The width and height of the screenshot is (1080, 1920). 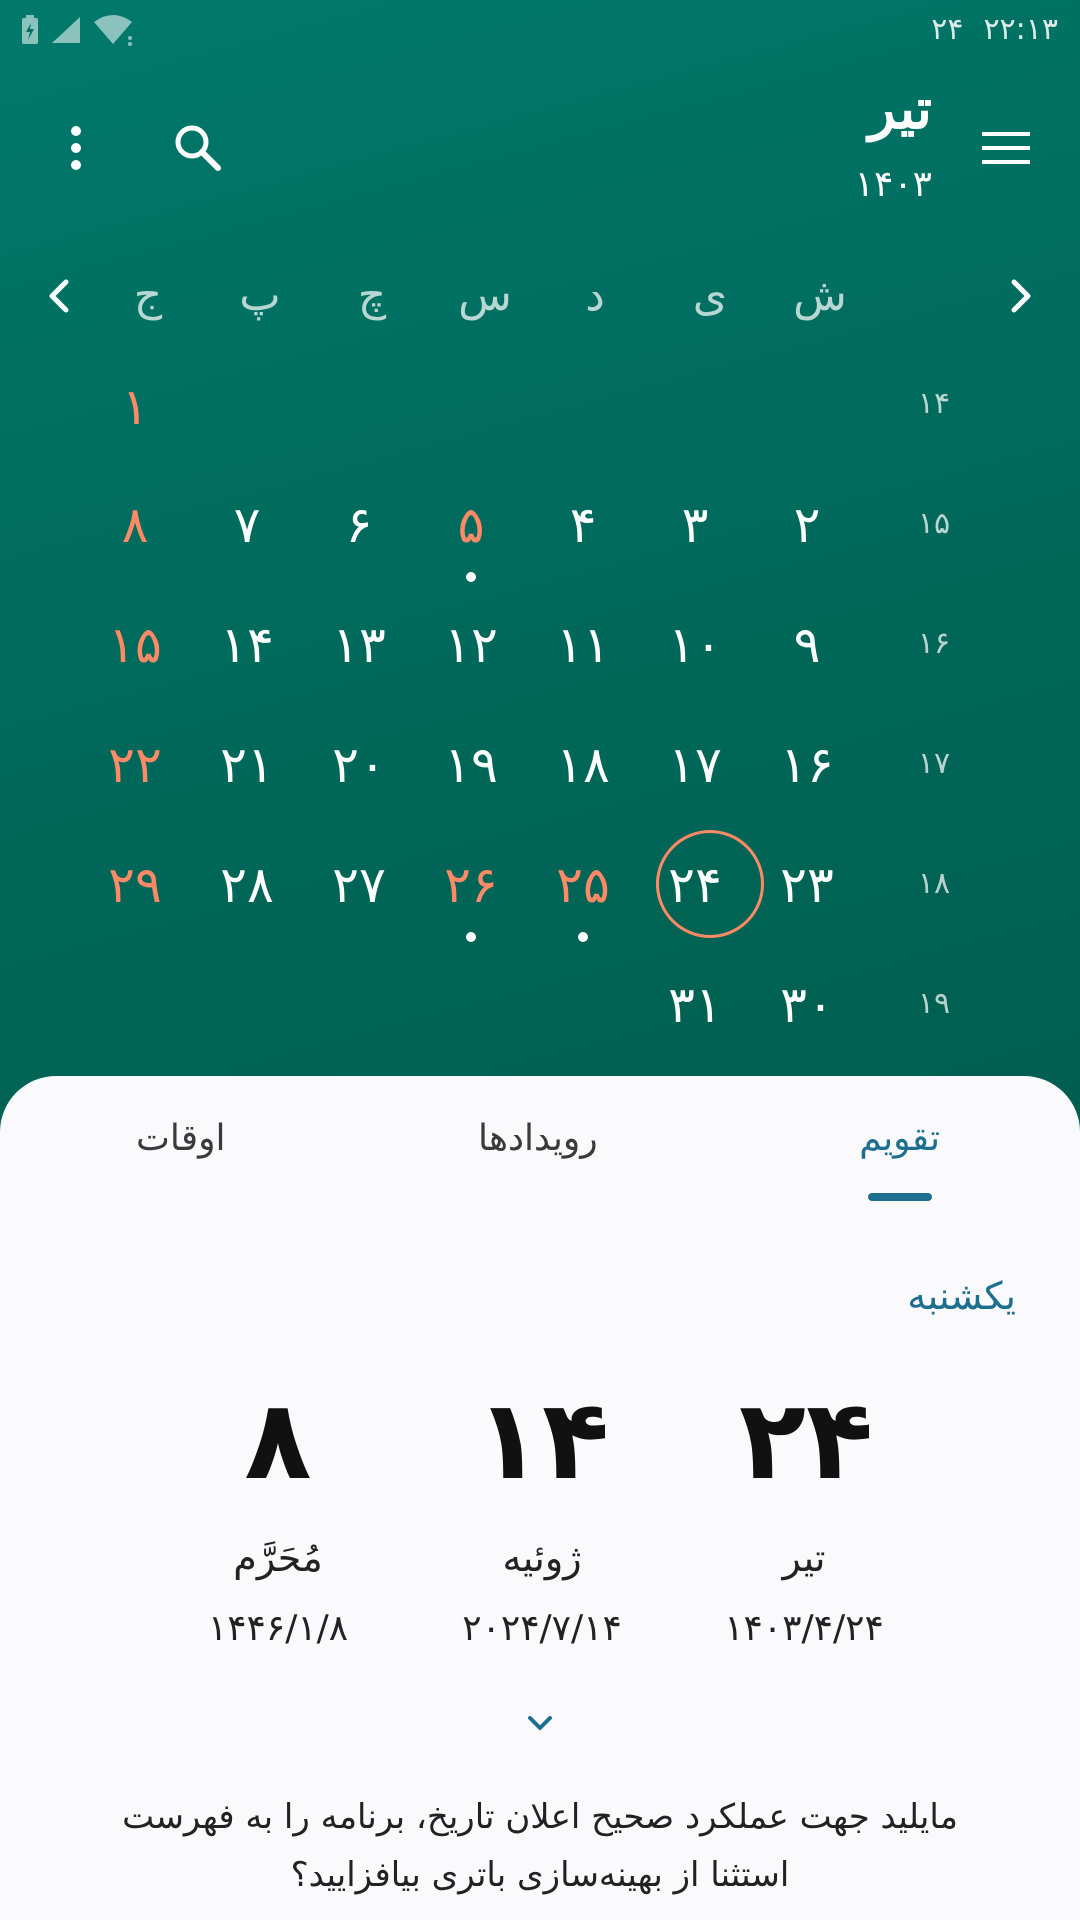 I want to click on tab-times: اوقات, so click(x=180, y=1138).